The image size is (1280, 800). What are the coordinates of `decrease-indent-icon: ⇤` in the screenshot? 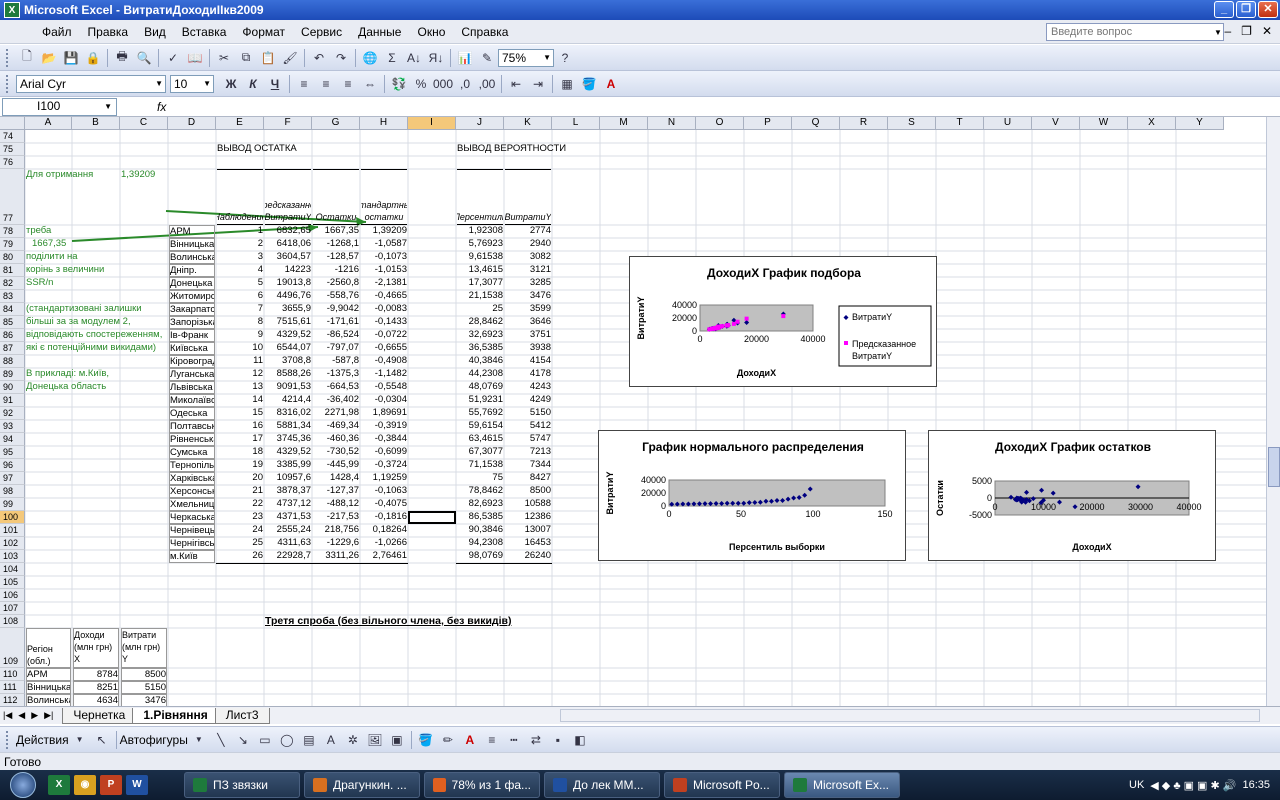 It's located at (516, 84).